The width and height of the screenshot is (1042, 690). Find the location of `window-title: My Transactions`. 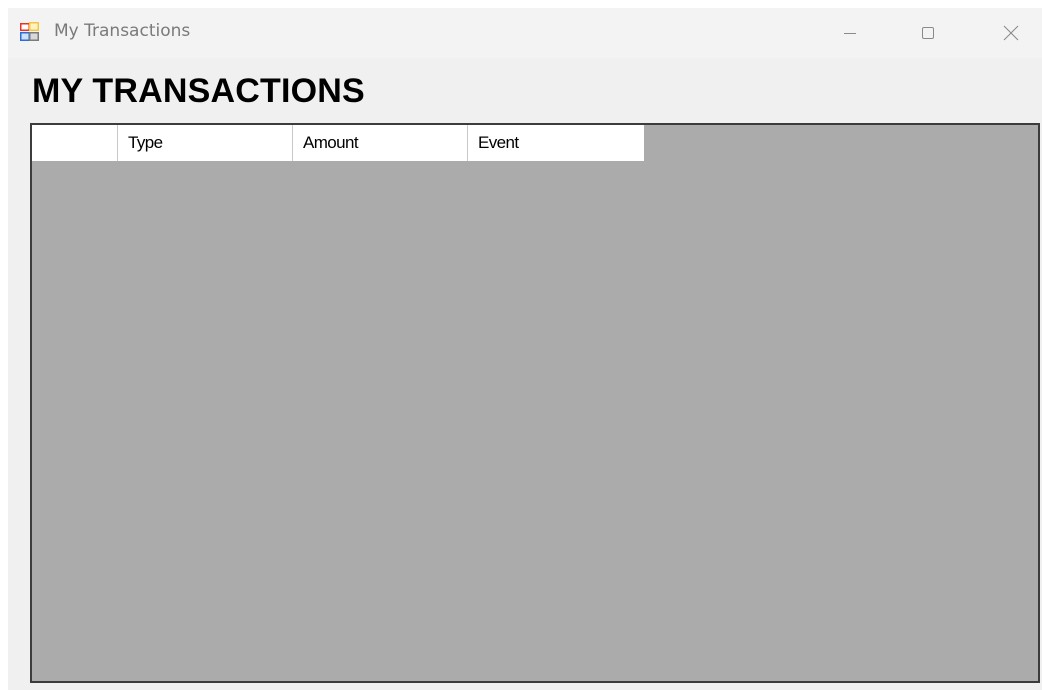

window-title: My Transactions is located at coordinates (122, 31).